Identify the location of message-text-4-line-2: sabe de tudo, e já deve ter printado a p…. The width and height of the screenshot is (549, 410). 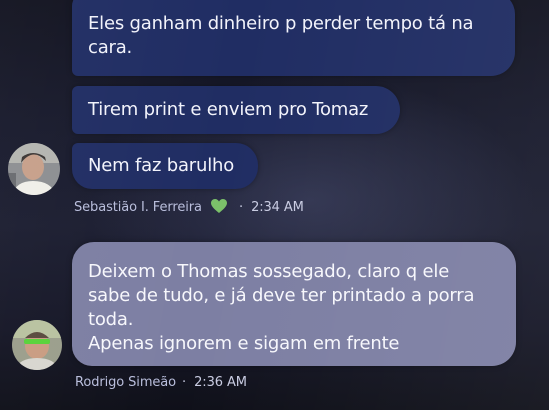
(281, 295).